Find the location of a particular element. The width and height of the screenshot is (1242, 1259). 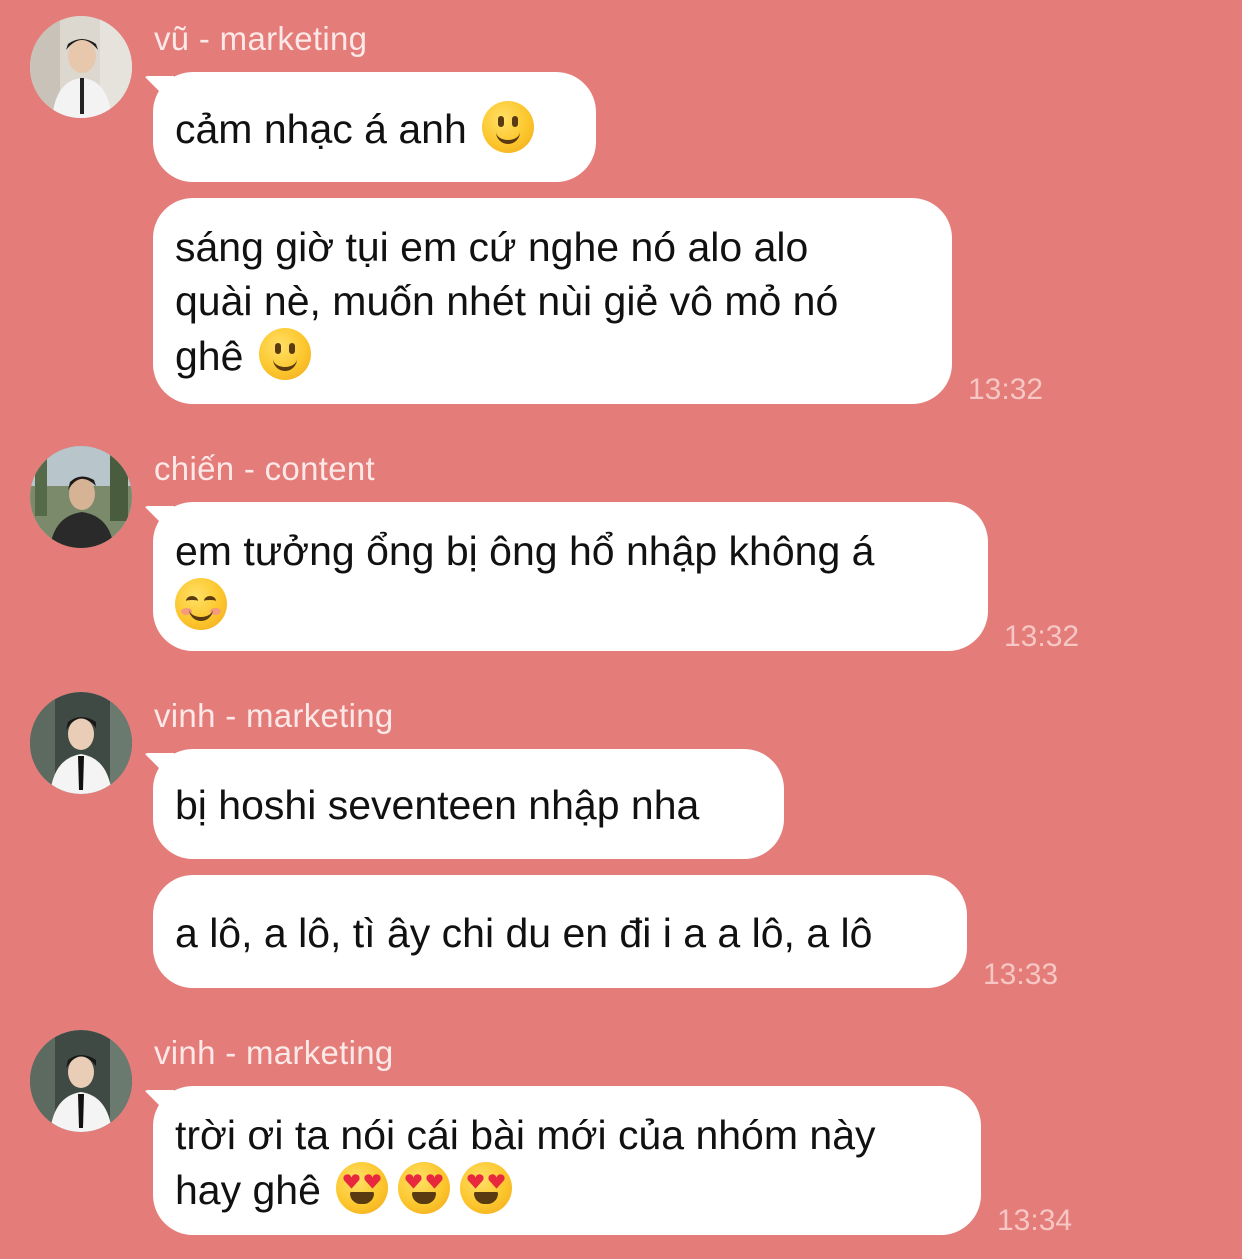

message-text: ghê is located at coordinates (552, 355).